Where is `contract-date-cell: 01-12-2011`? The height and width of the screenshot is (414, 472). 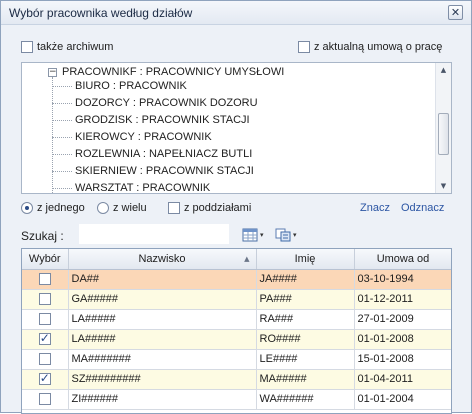 contract-date-cell: 01-12-2011 is located at coordinates (402, 299).